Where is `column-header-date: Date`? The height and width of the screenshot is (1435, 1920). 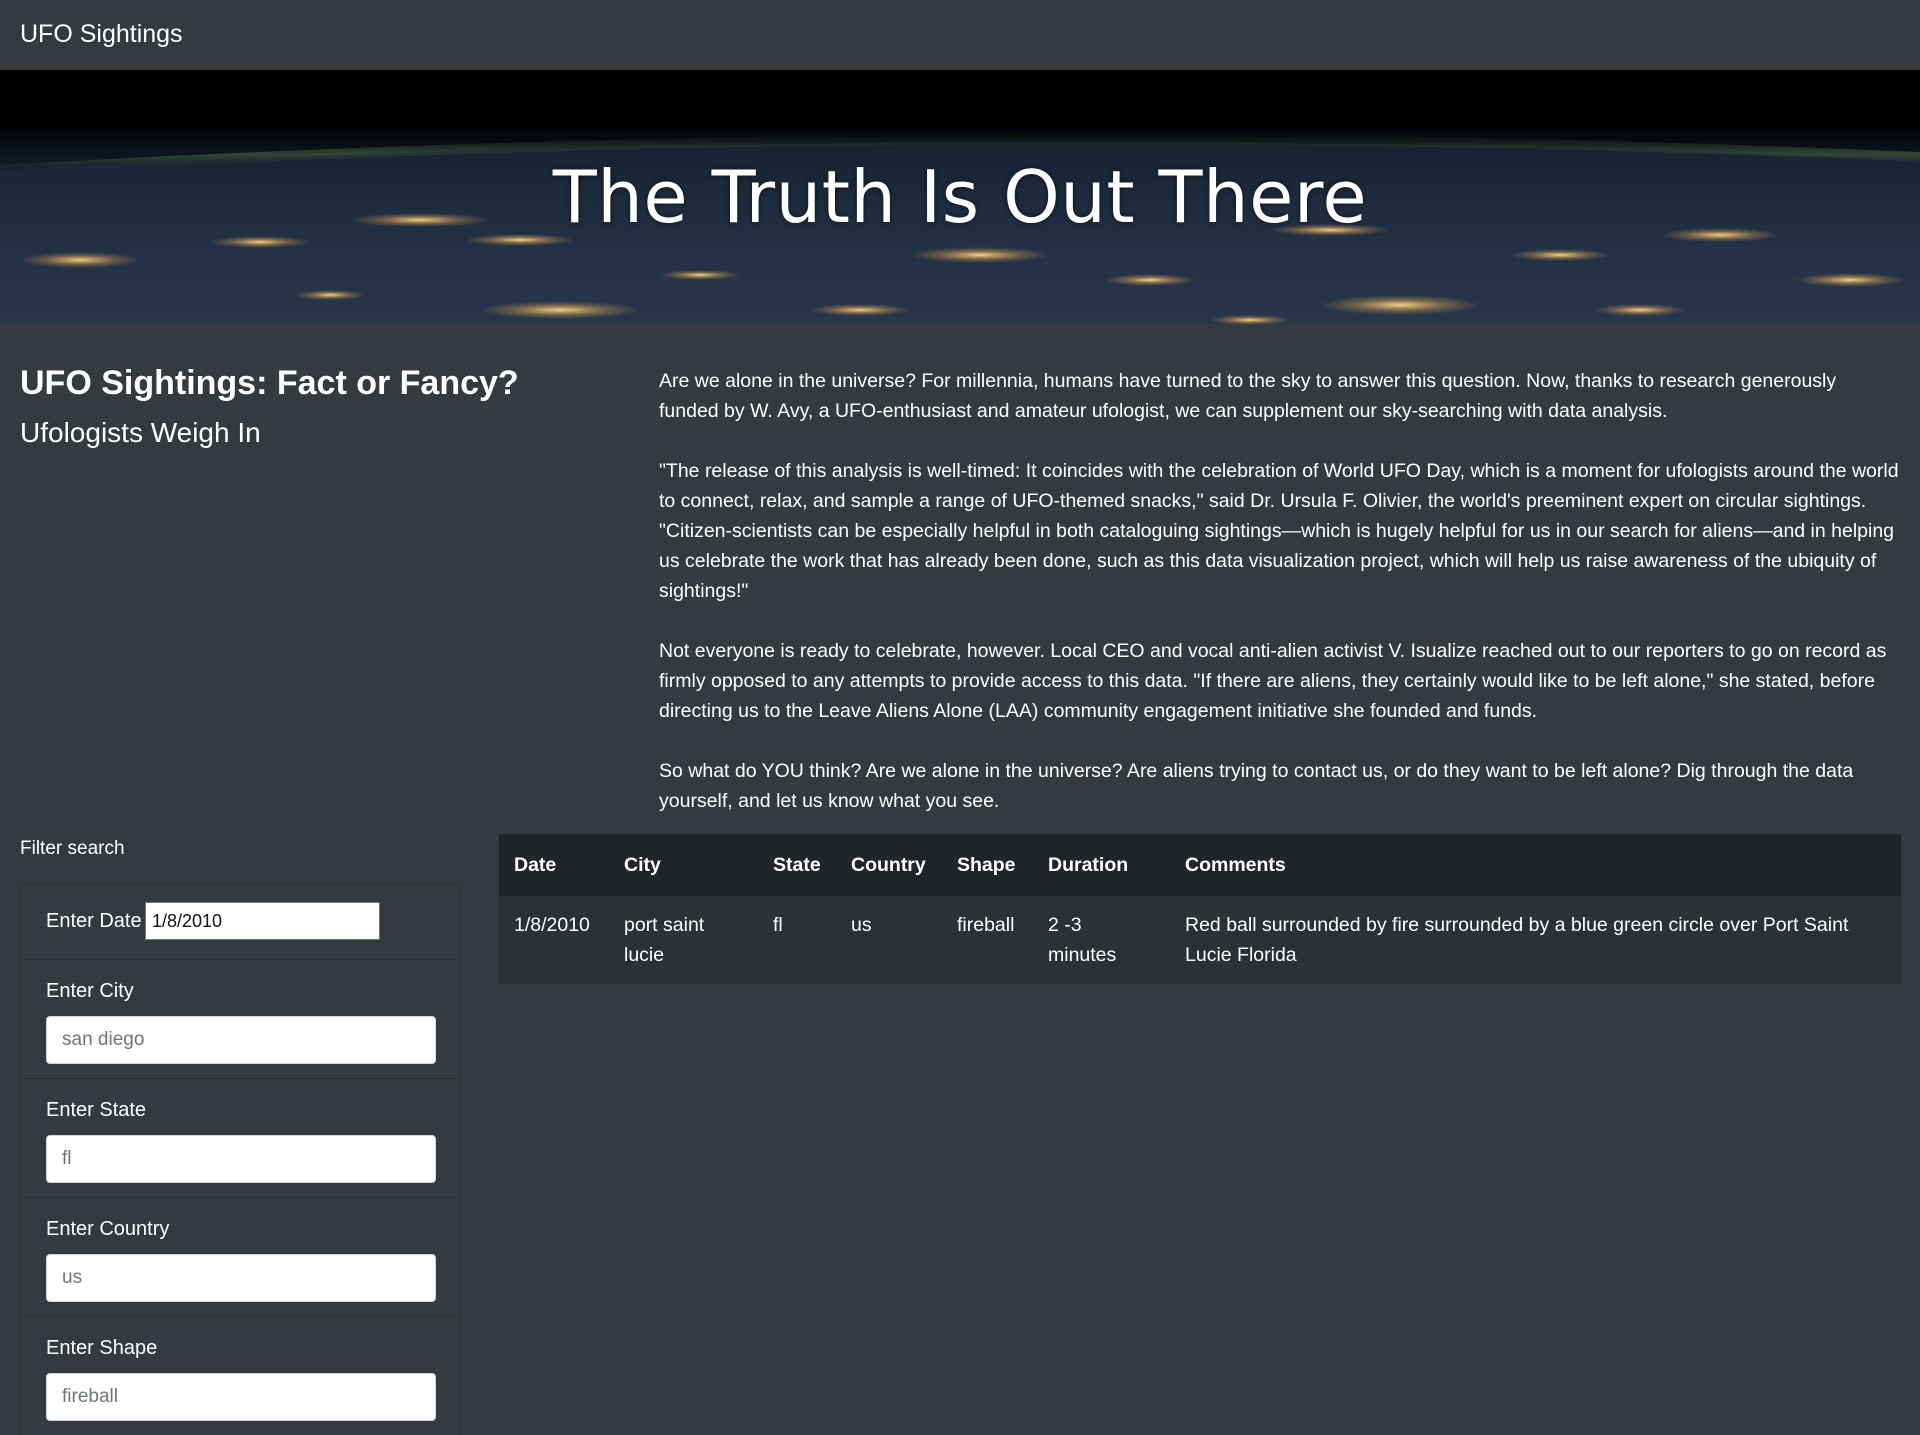
column-header-date: Date is located at coordinates (554, 865).